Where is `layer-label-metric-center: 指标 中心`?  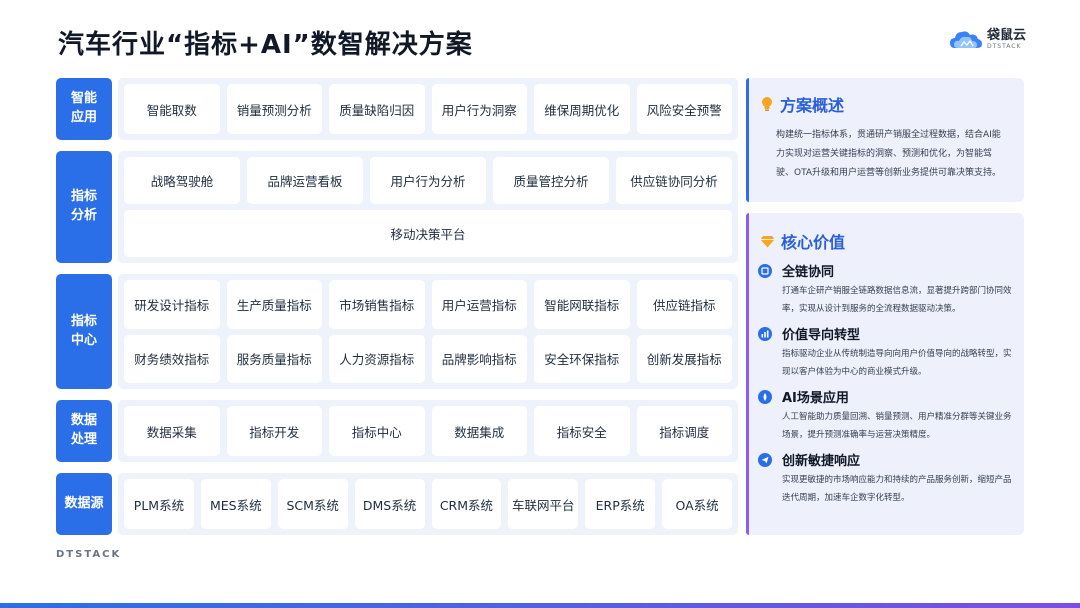
layer-label-metric-center: 指标 中心 is located at coordinates (84, 331).